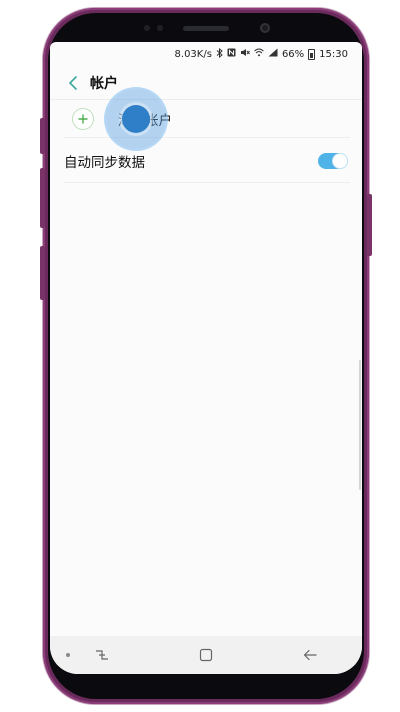 The width and height of the screenshot is (400, 712). I want to click on scroll-indicator, so click(360, 425).